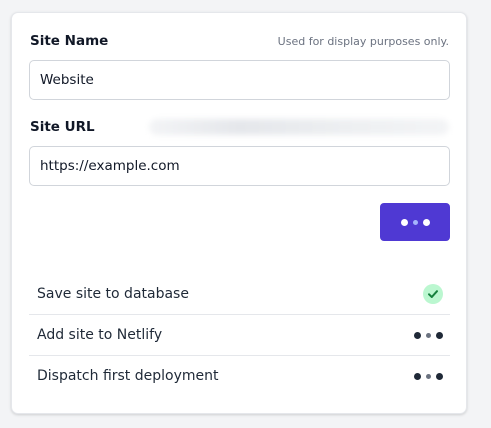 The image size is (491, 428). Describe the element at coordinates (113, 293) in the screenshot. I see `step-label: Save site to database` at that location.